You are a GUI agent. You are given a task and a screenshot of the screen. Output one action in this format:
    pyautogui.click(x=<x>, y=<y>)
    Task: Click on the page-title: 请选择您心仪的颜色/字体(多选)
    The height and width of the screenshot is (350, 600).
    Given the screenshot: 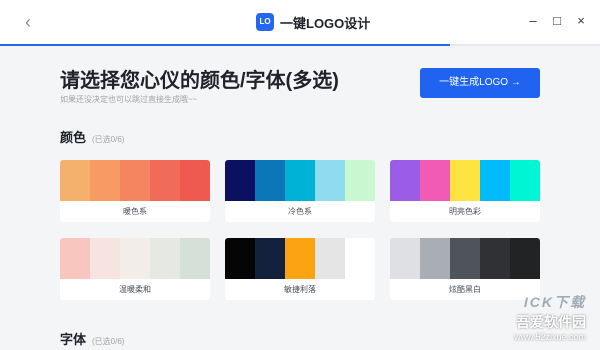 What is the action you would take?
    pyautogui.click(x=199, y=81)
    